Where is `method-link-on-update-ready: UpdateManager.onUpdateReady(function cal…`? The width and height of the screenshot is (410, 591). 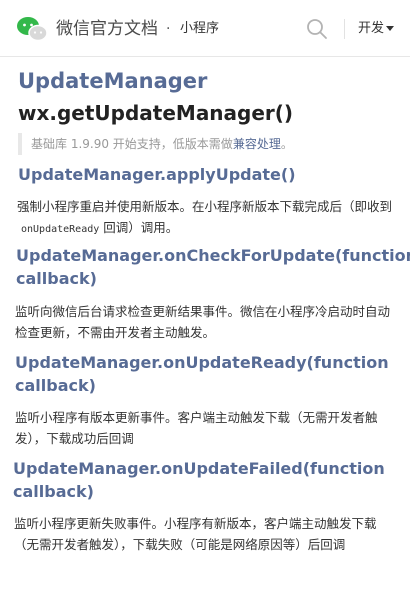
method-link-on-update-ready: UpdateManager.onUpdateReady(function cal… is located at coordinates (202, 374).